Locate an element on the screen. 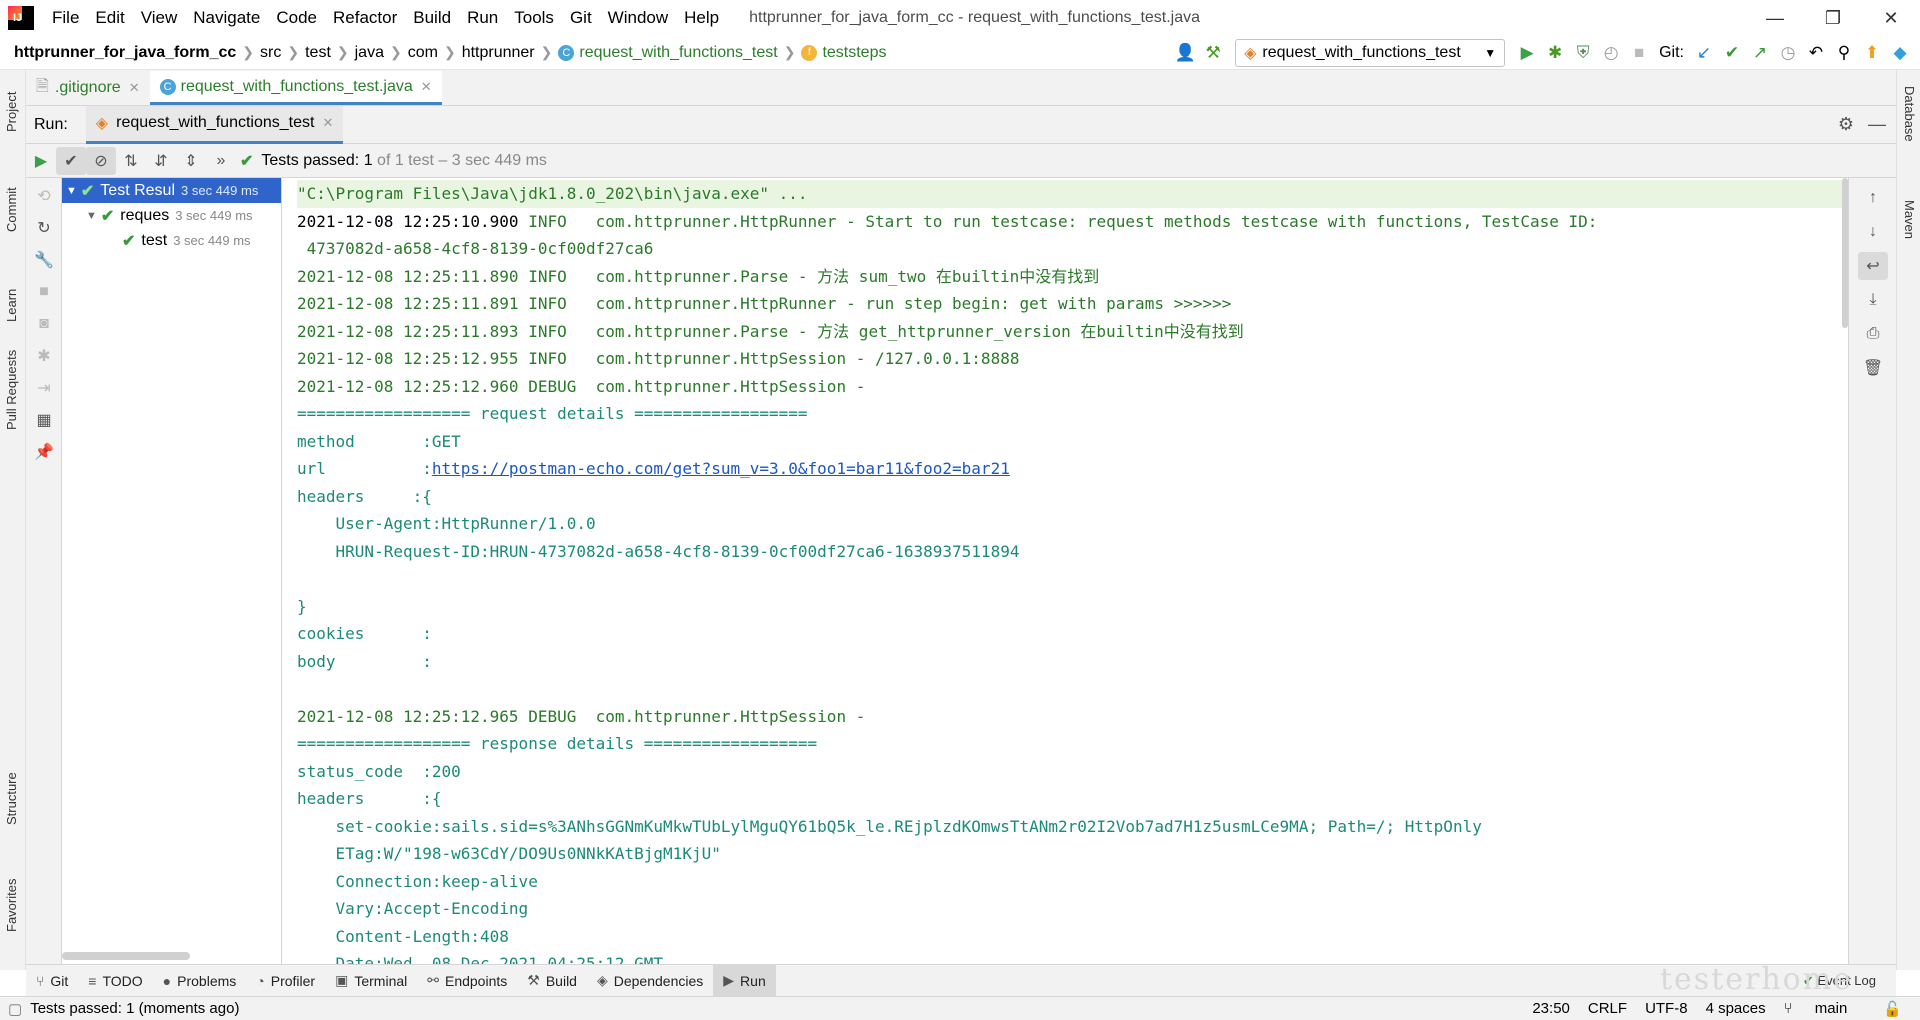 Image resolution: width=1920 pixels, height=1020 pixels. exit-icon: ⇥ is located at coordinates (44, 388).